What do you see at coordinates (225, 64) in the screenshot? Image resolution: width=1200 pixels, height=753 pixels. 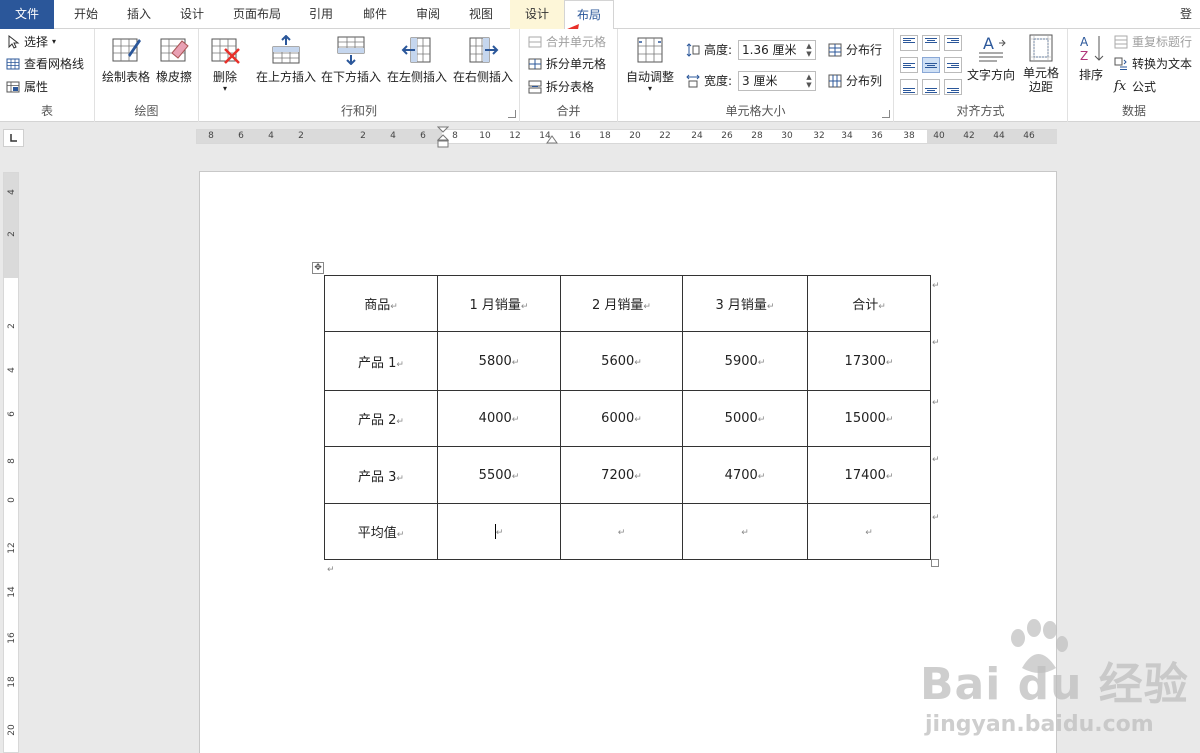 I see `delete-button: 删除 ▾` at bounding box center [225, 64].